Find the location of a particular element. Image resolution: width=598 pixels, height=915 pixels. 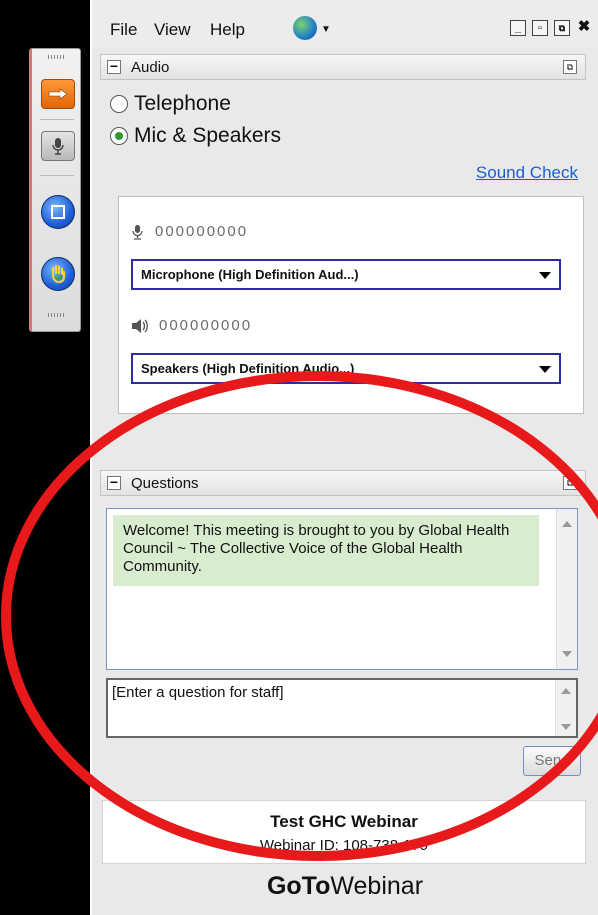

menu-file: File is located at coordinates (123, 30).